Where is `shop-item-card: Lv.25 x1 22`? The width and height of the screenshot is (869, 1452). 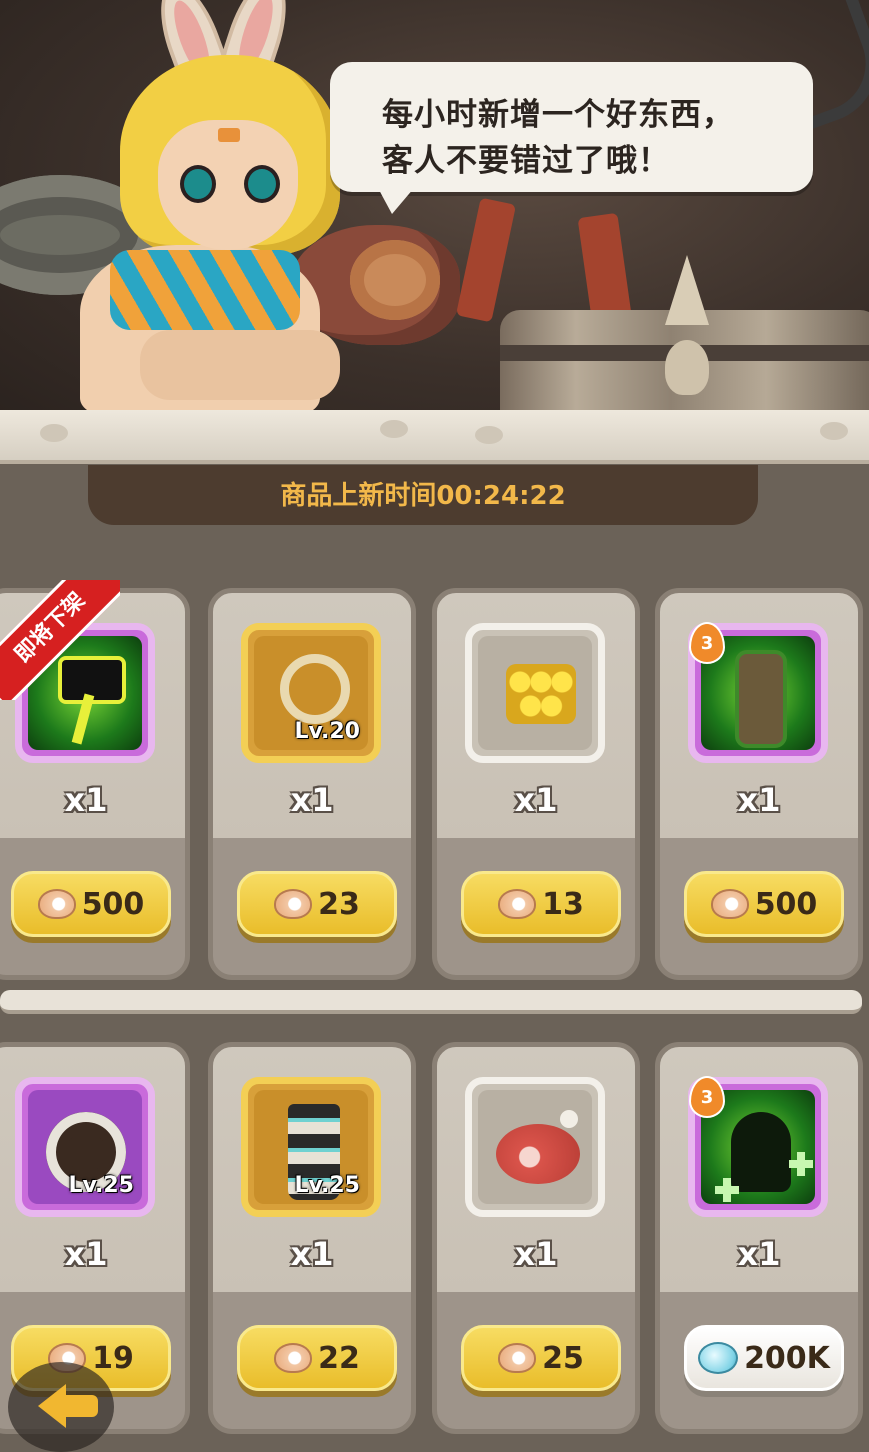
shop-item-card: Lv.25 x1 22 is located at coordinates (312, 1238).